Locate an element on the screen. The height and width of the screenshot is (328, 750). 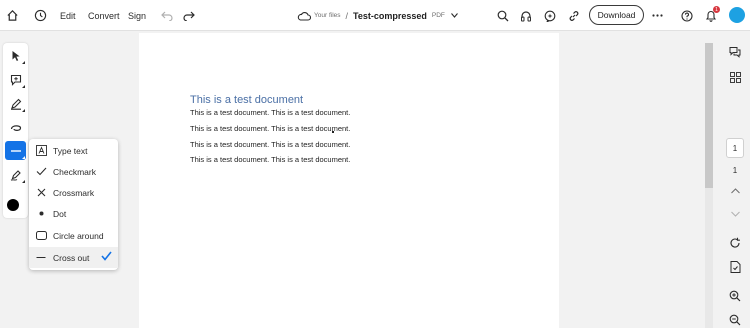
menu-item-type-text: Type text is located at coordinates (73, 150).